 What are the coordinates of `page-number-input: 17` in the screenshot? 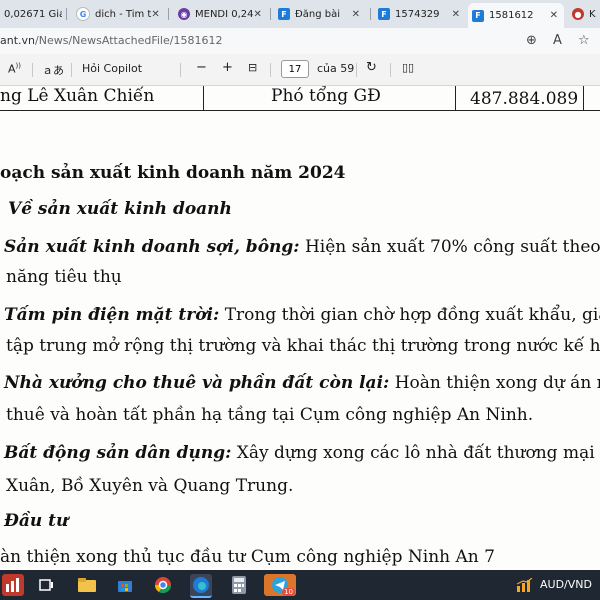 It's located at (295, 69).